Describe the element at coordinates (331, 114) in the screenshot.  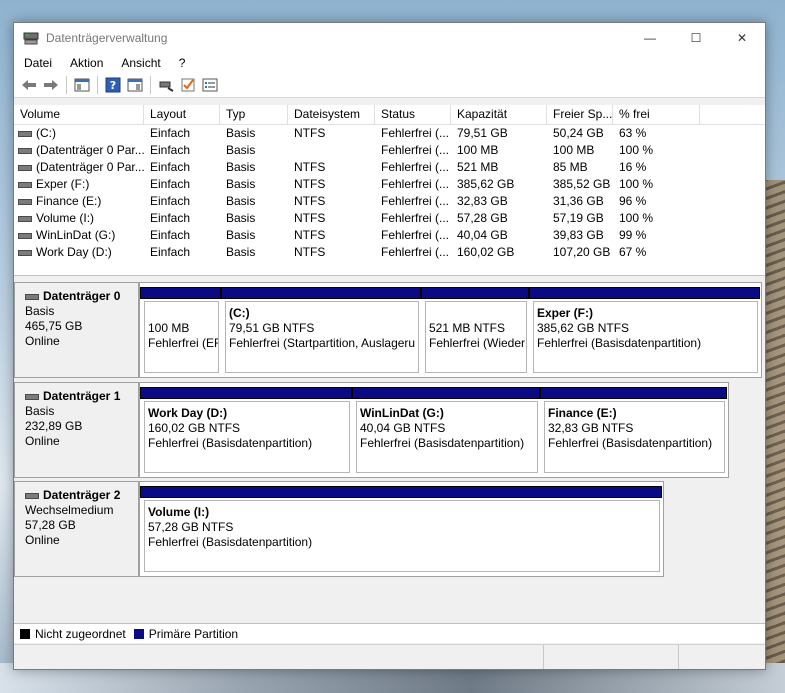
I see `column-header-dateisystem: Dateisystem` at that location.